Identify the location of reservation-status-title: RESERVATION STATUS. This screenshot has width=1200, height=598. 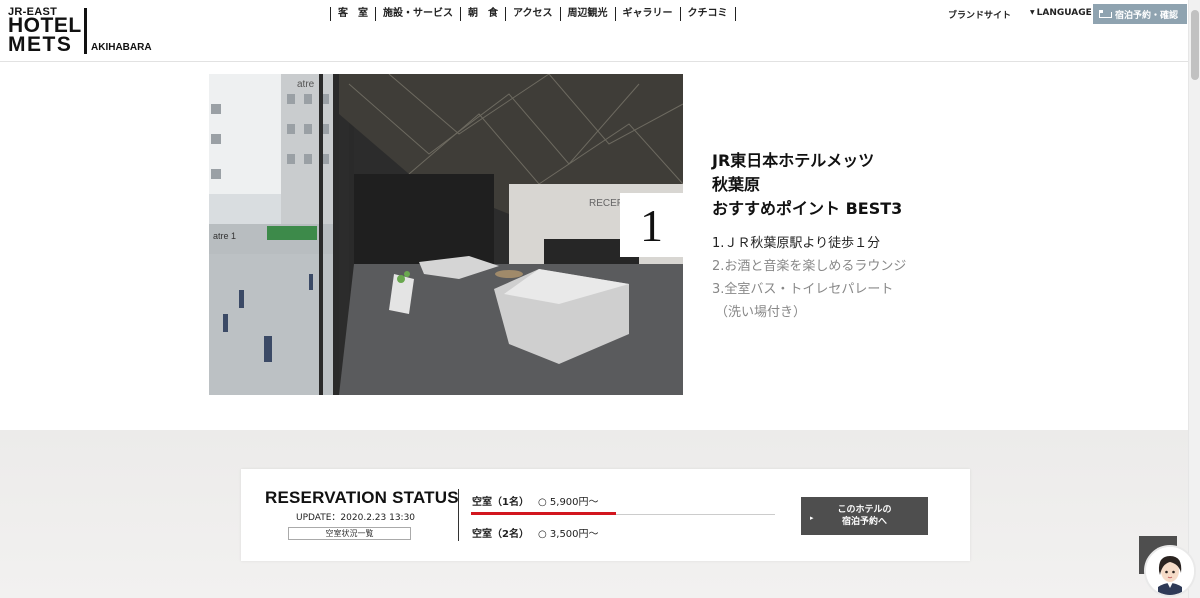
(362, 497).